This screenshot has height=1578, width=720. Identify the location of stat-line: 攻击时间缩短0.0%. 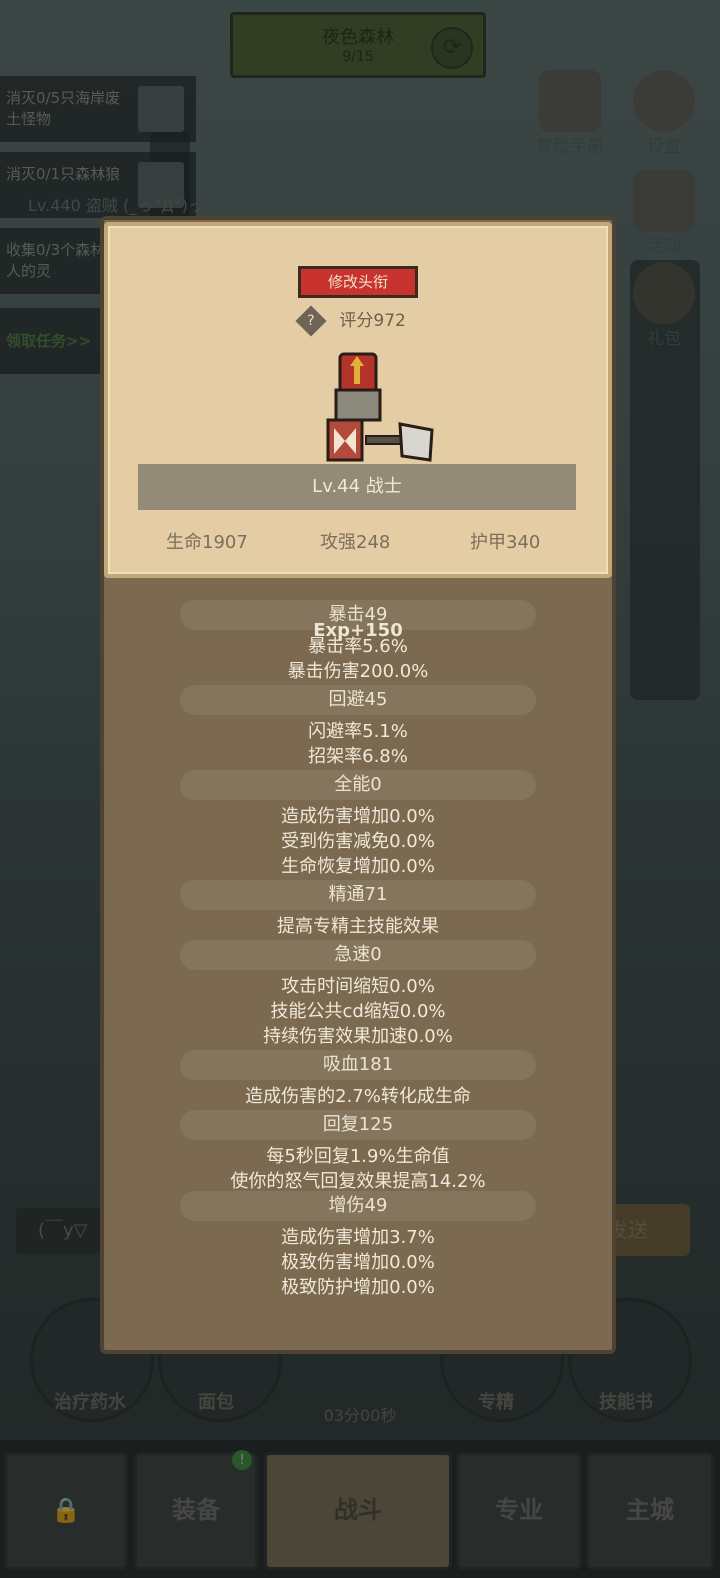
(358, 986).